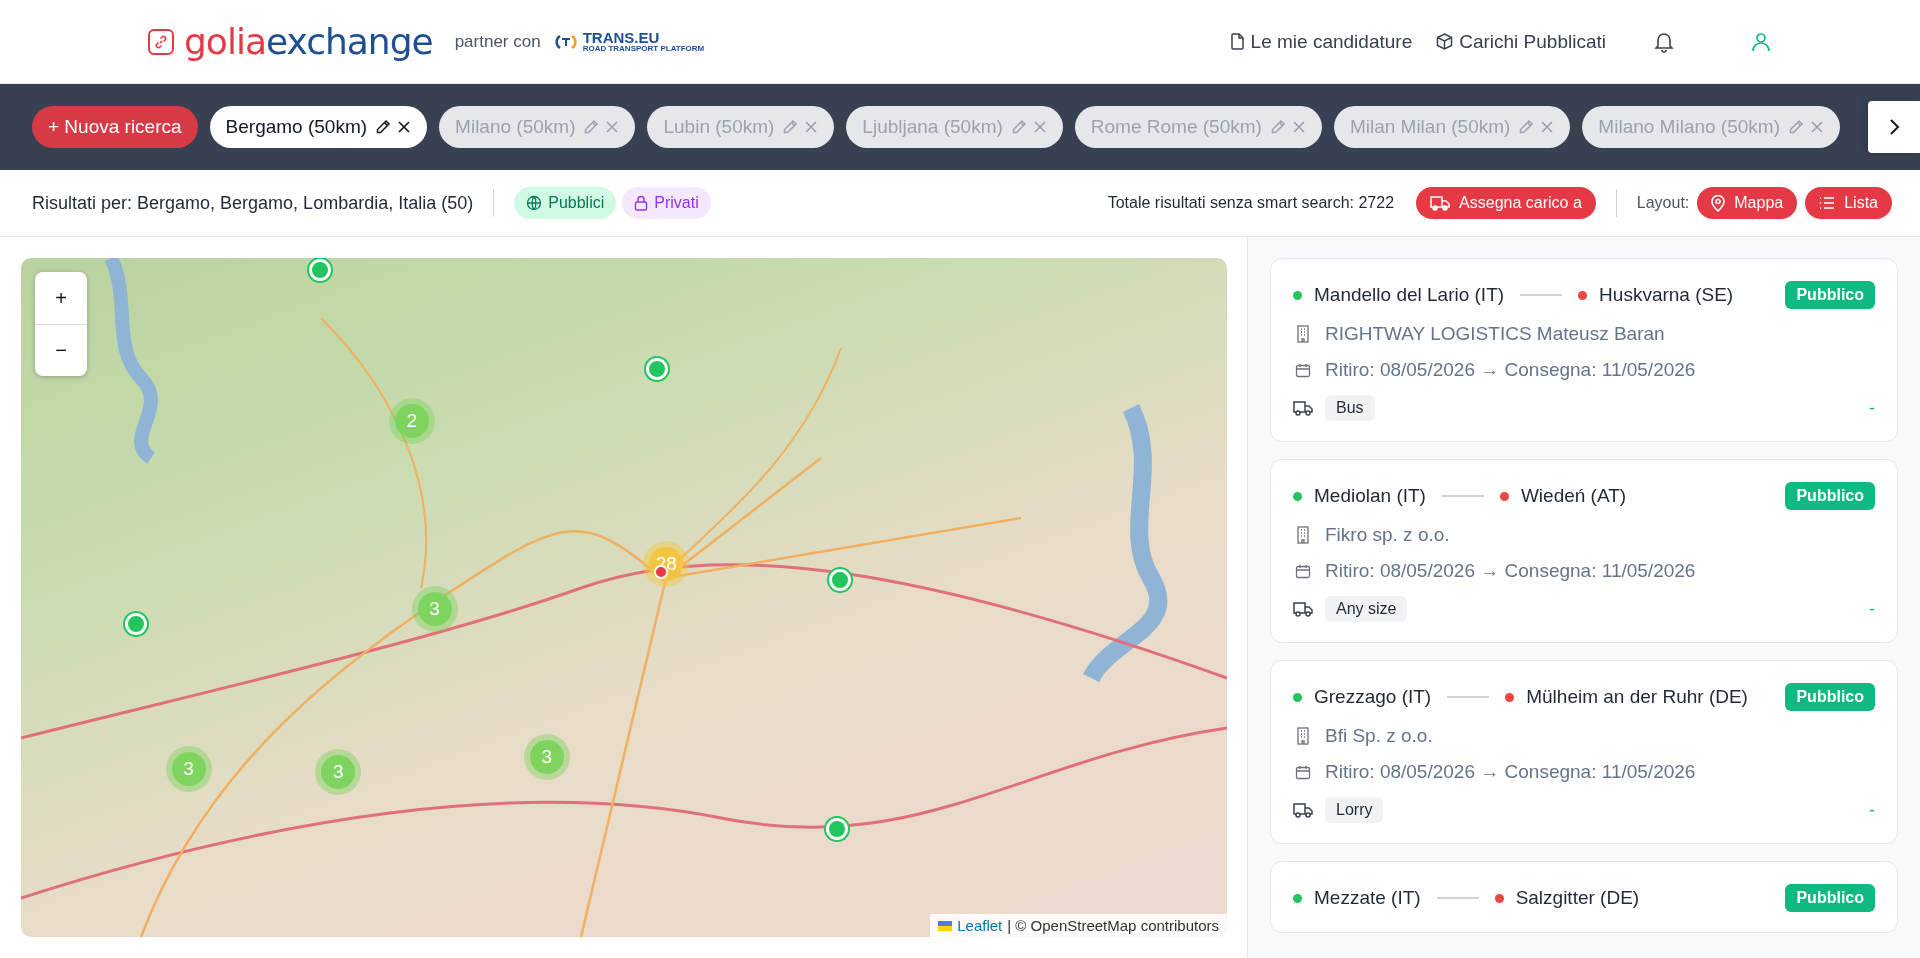 The width and height of the screenshot is (1920, 958). I want to click on layout-button: Lista, so click(1848, 203).